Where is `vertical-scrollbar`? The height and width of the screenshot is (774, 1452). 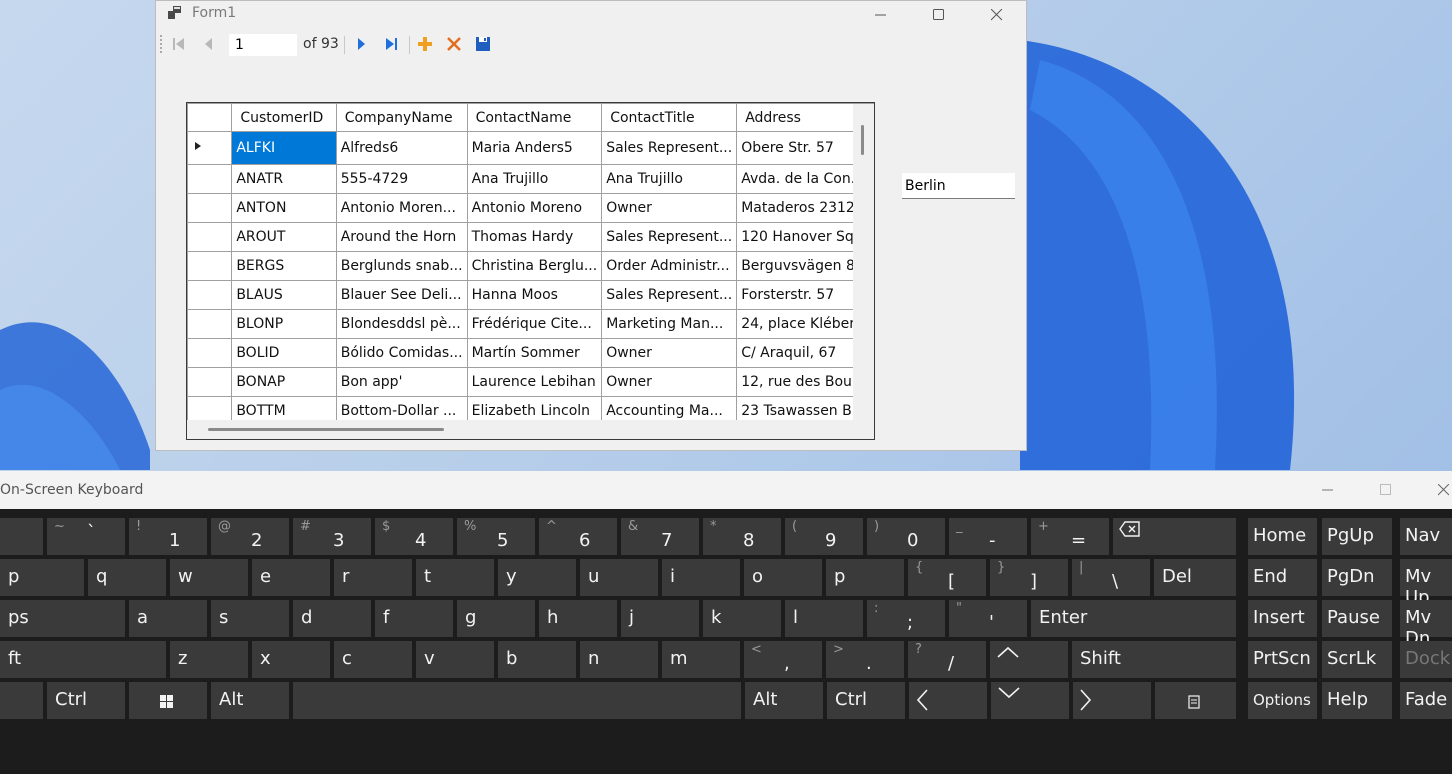
vertical-scrollbar is located at coordinates (863, 262).